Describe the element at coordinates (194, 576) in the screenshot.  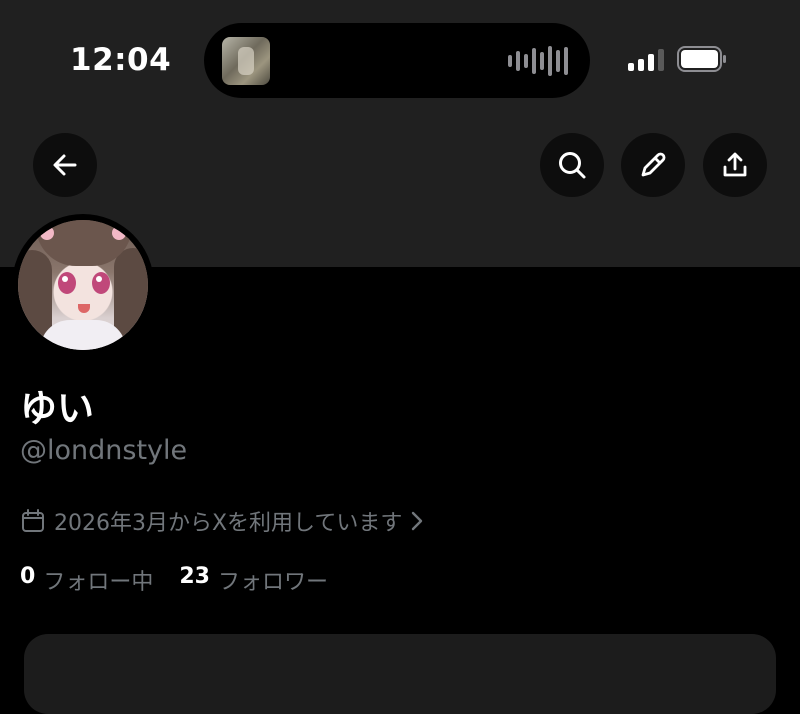
I see `followers-count: 23` at that location.